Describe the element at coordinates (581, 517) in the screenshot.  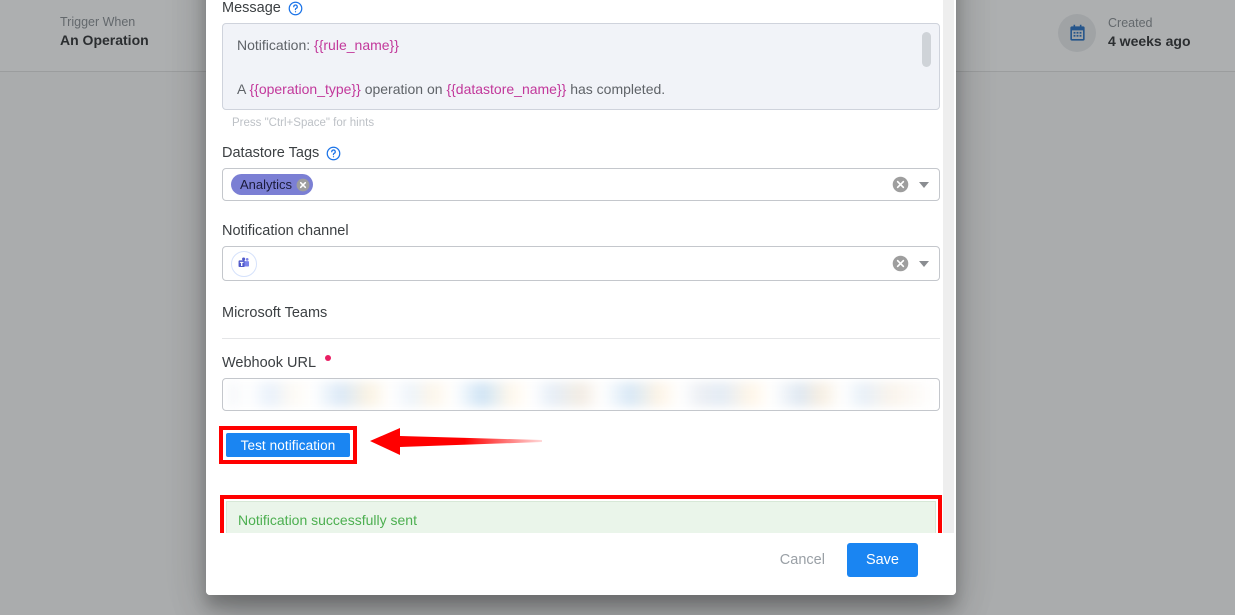
I see `success-alert: Notification successfully sent` at that location.